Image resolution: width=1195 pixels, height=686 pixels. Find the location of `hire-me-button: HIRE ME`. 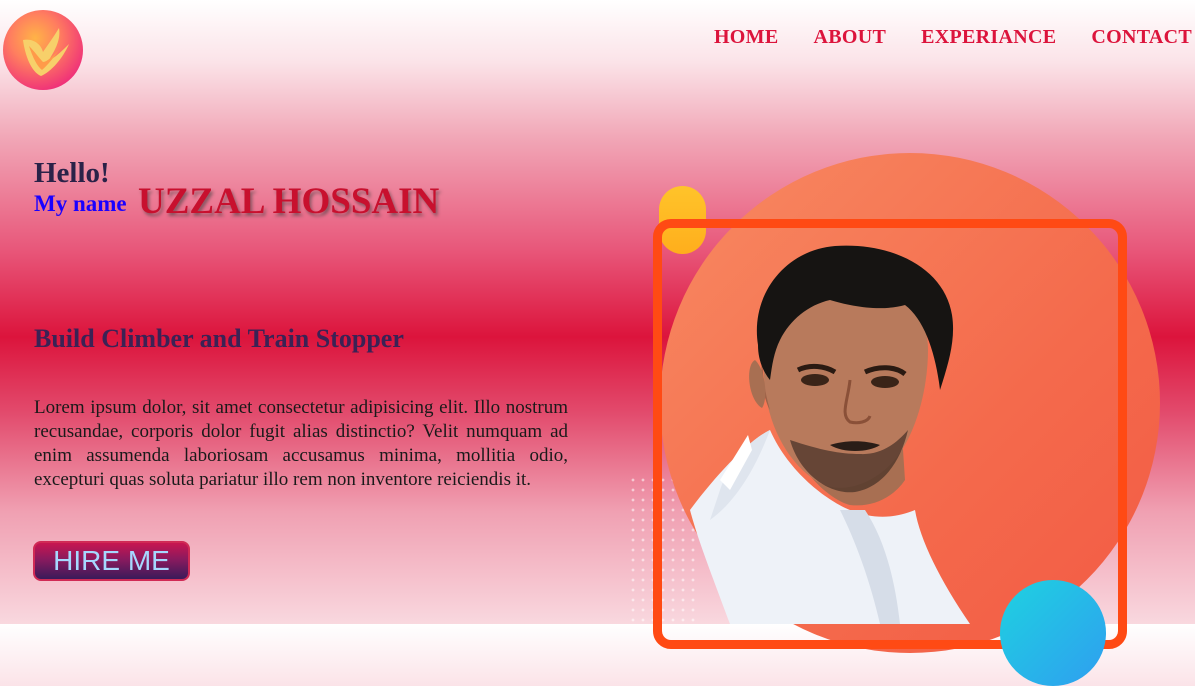

hire-me-button: HIRE ME is located at coordinates (111, 561).